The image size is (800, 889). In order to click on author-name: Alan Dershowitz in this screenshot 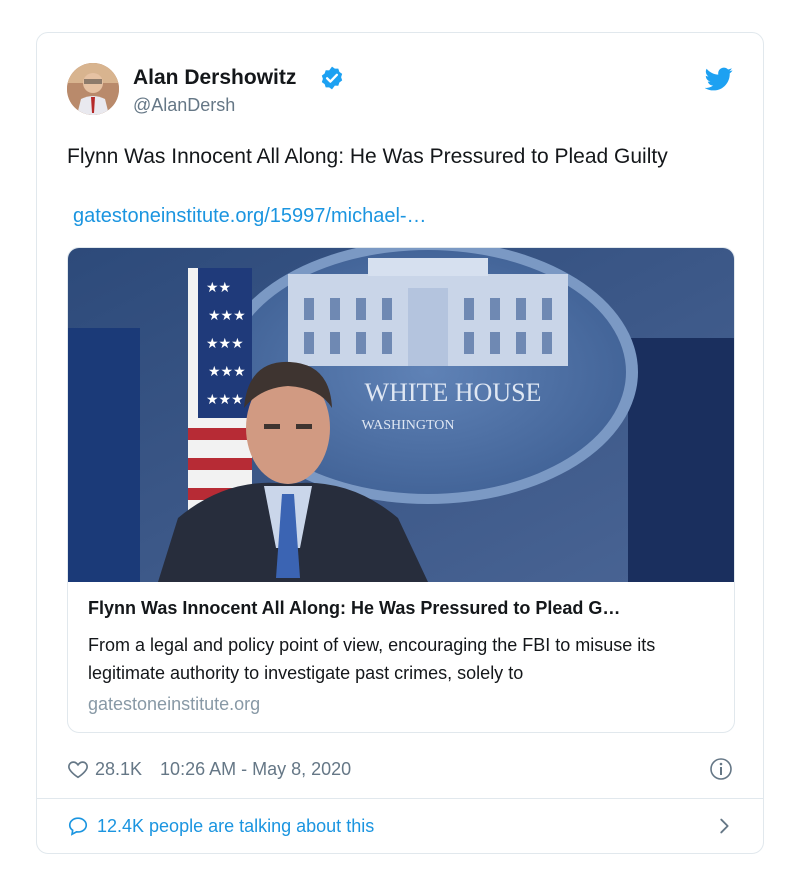, I will do `click(214, 78)`.